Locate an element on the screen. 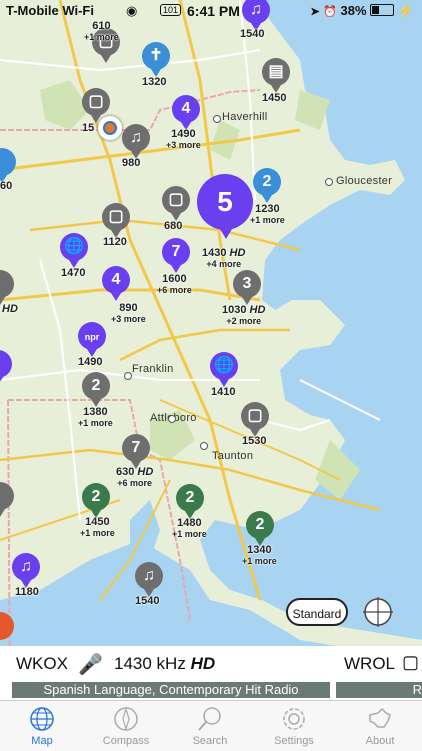  microphone-icon: 🎤 is located at coordinates (90, 665).